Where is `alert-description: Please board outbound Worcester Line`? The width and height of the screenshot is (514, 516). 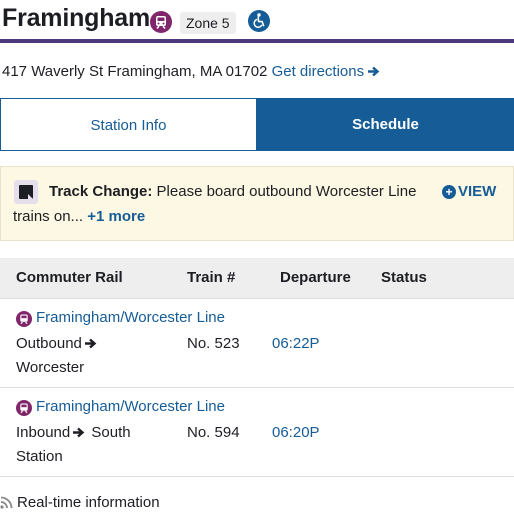
alert-description: Please board outbound Worcester Line is located at coordinates (286, 191).